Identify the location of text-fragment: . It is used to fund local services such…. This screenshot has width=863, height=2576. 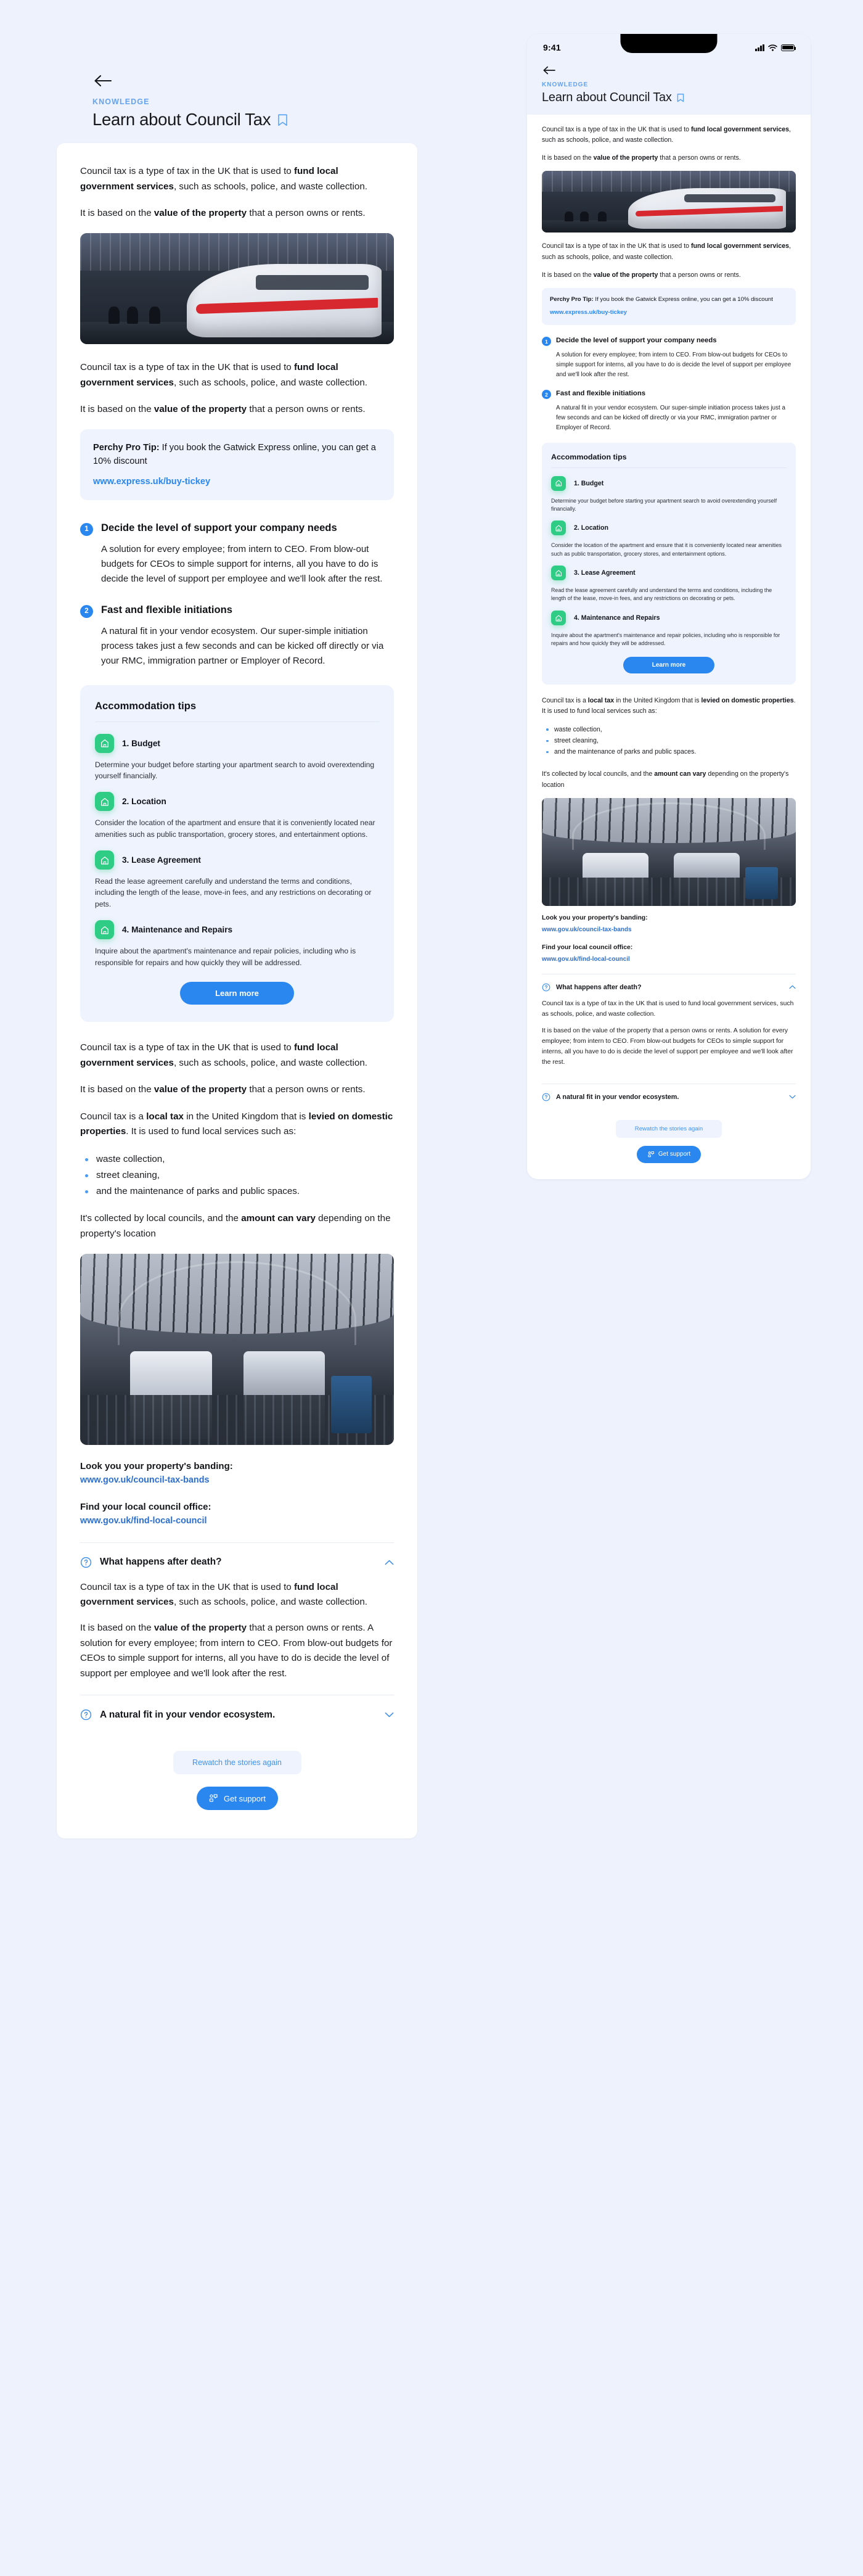
(211, 1131).